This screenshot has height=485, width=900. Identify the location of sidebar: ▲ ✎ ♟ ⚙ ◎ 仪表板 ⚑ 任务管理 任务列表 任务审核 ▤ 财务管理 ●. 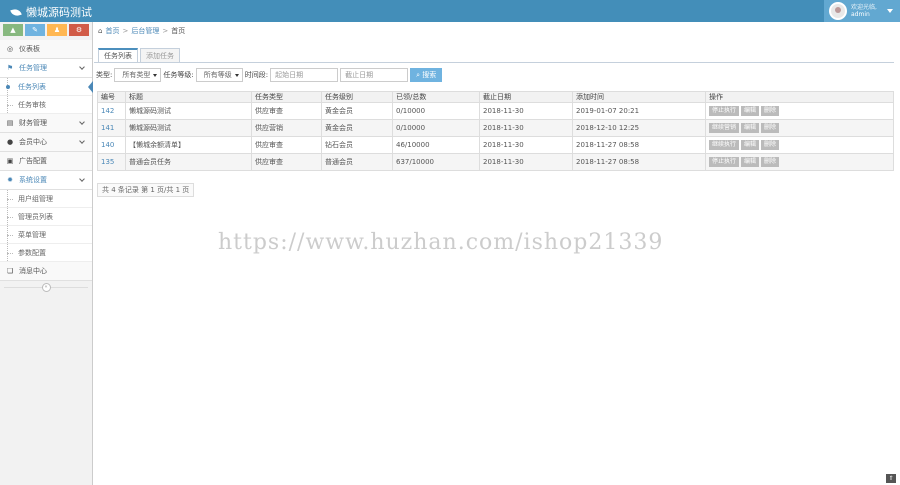
(46, 253).